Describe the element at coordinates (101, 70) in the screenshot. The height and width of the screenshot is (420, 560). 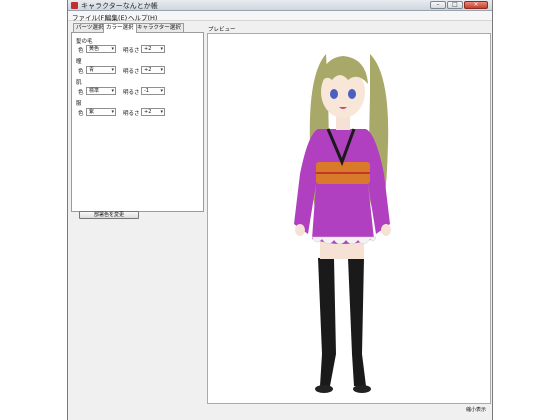
I see `eye-color-select: 青 ▾` at that location.